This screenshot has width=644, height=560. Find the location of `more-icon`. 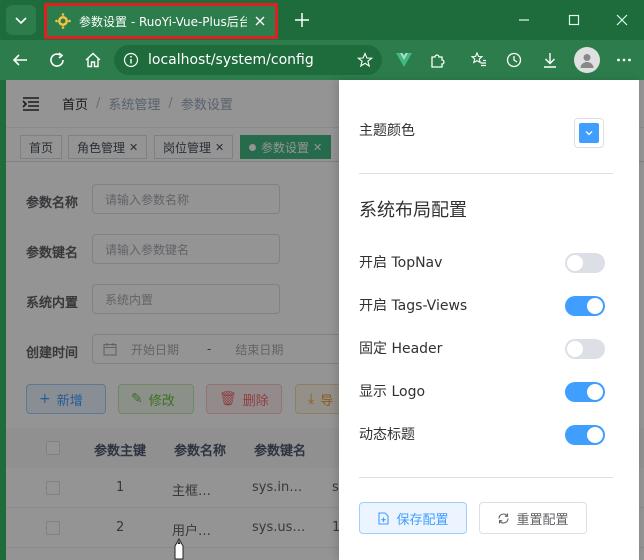

more-icon is located at coordinates (624, 60).